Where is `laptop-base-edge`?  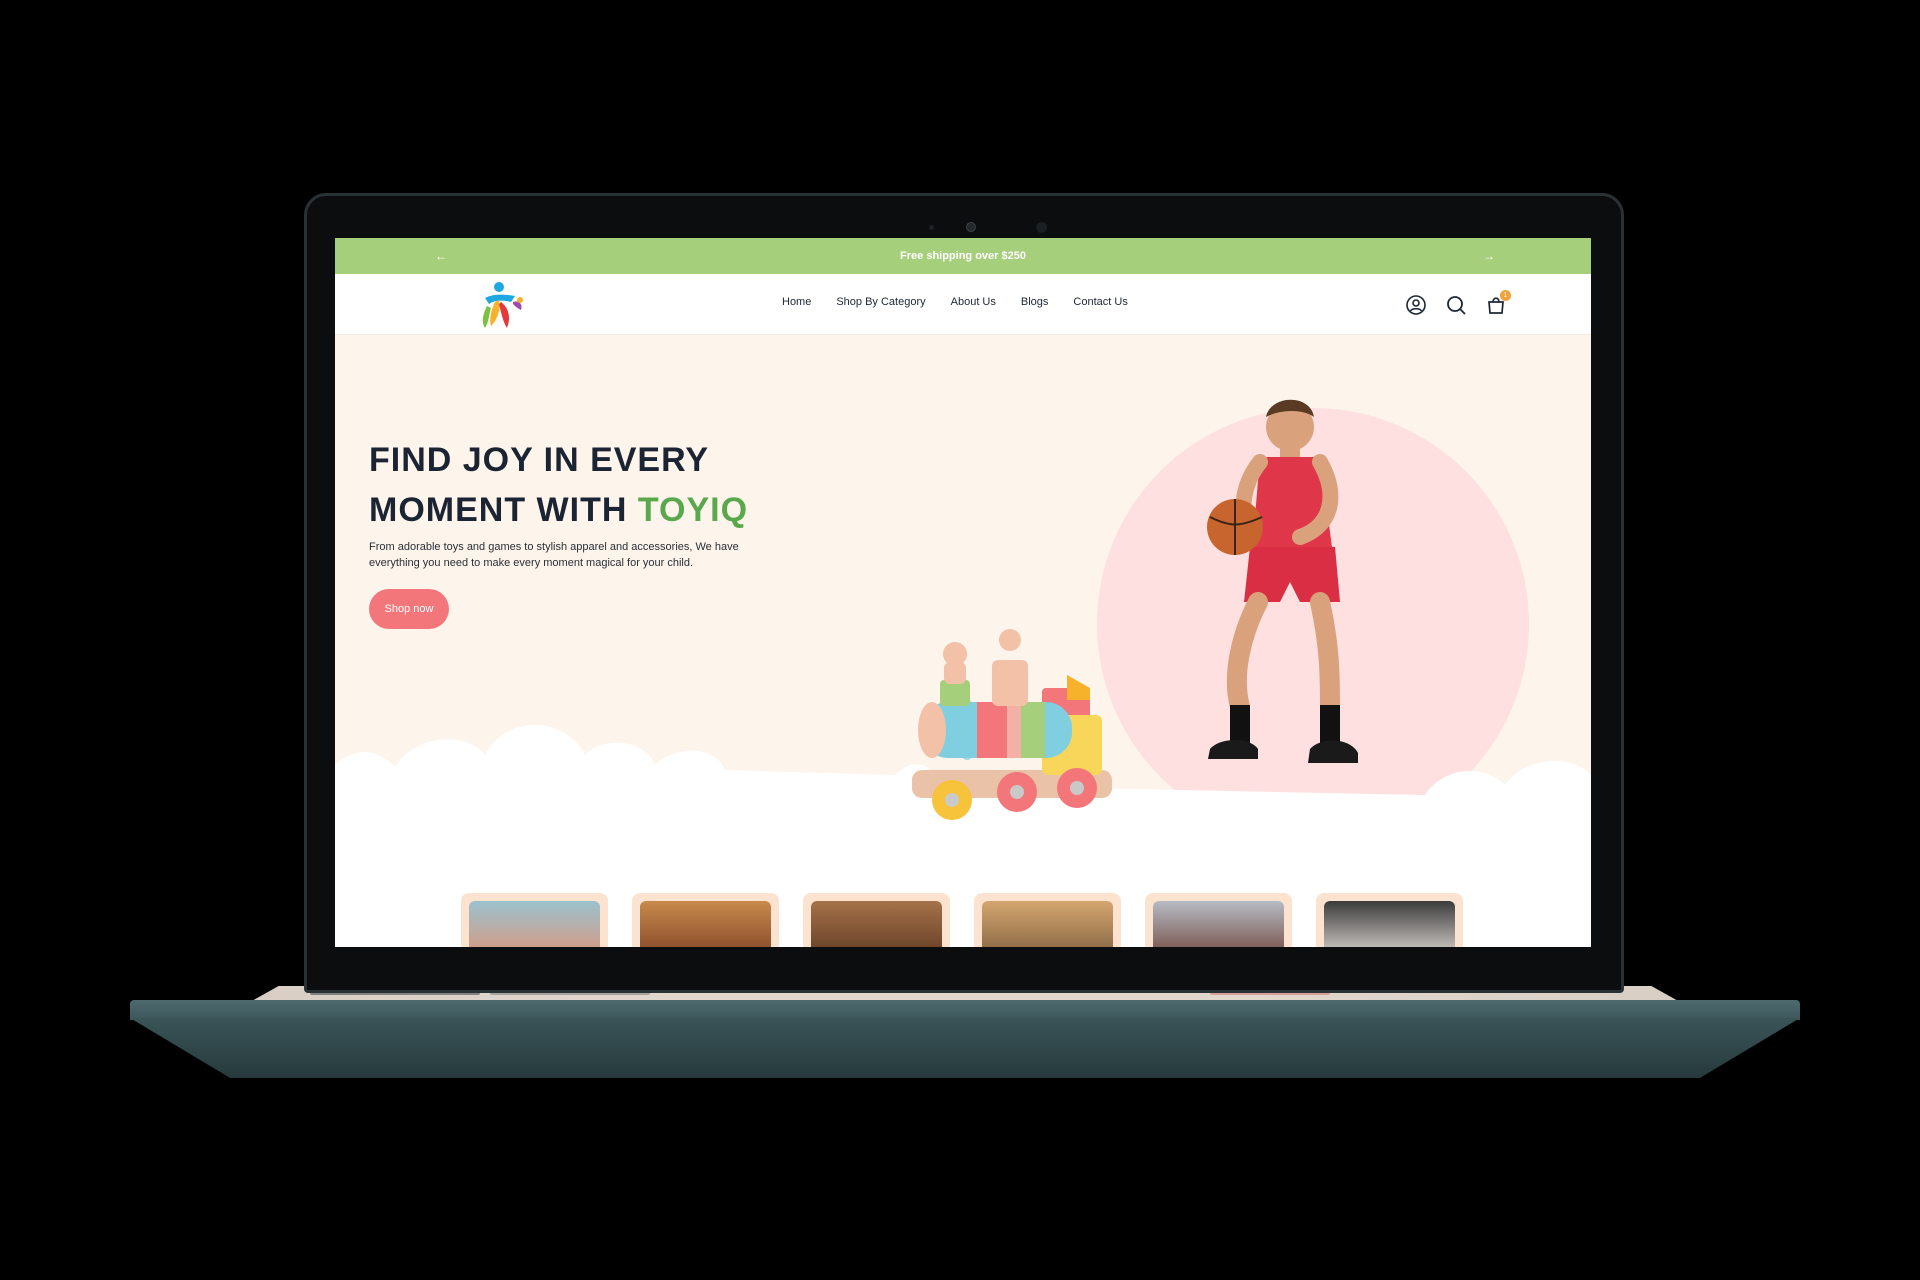 laptop-base-edge is located at coordinates (965, 1010).